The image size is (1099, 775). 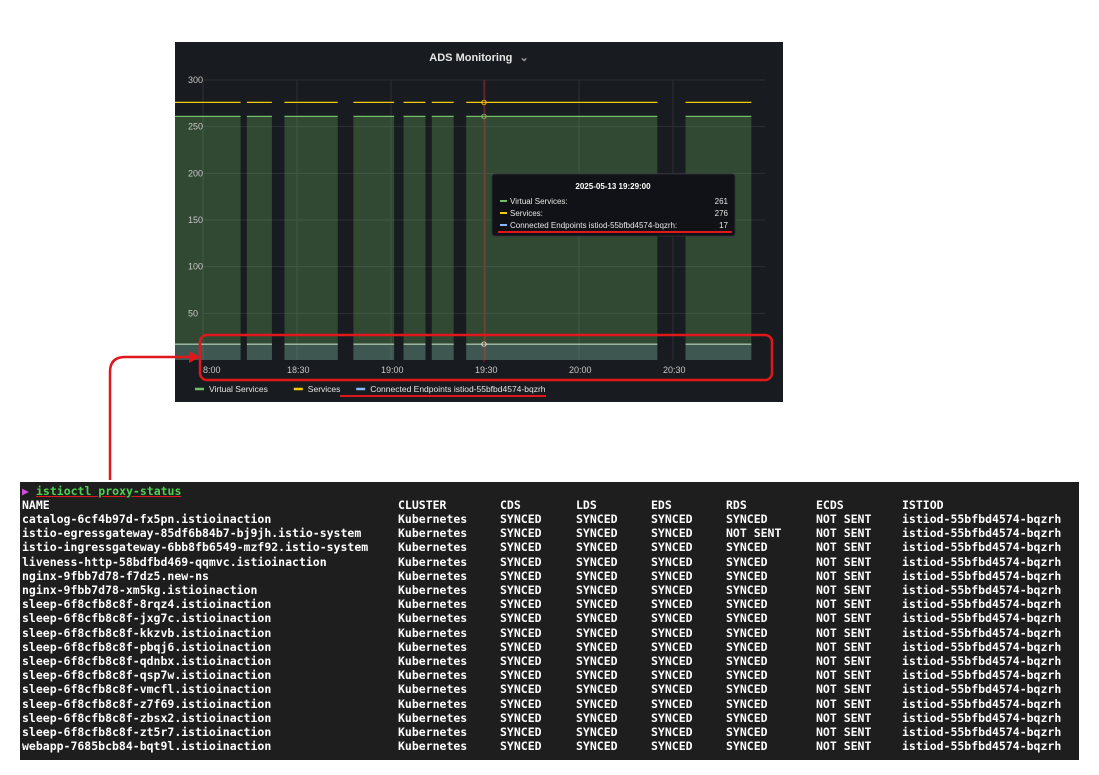 What do you see at coordinates (147, 746) in the screenshot?
I see `table-cell-name: webapp-7685bcb84-bqt9l.istioinaction` at bounding box center [147, 746].